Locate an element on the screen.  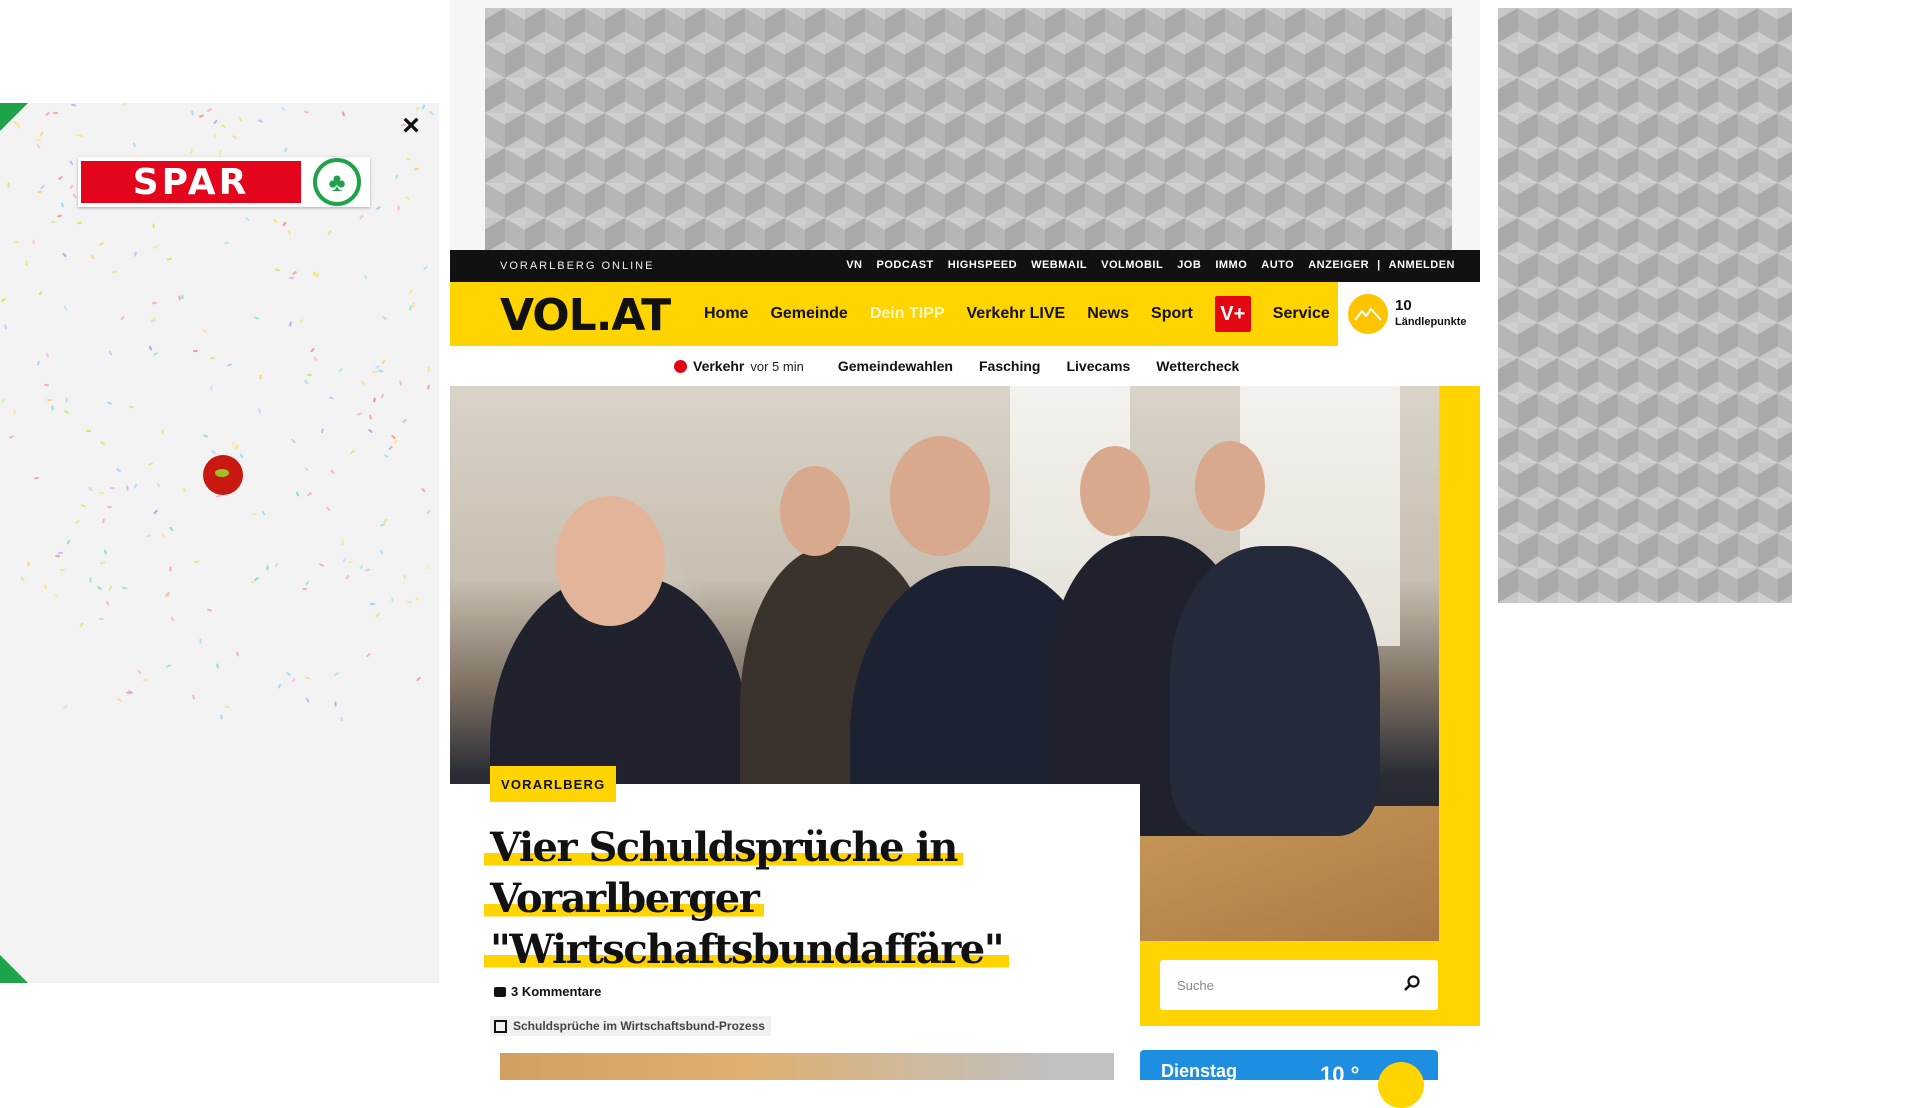
subnav-link-fasching: Fasching is located at coordinates (1009, 366).